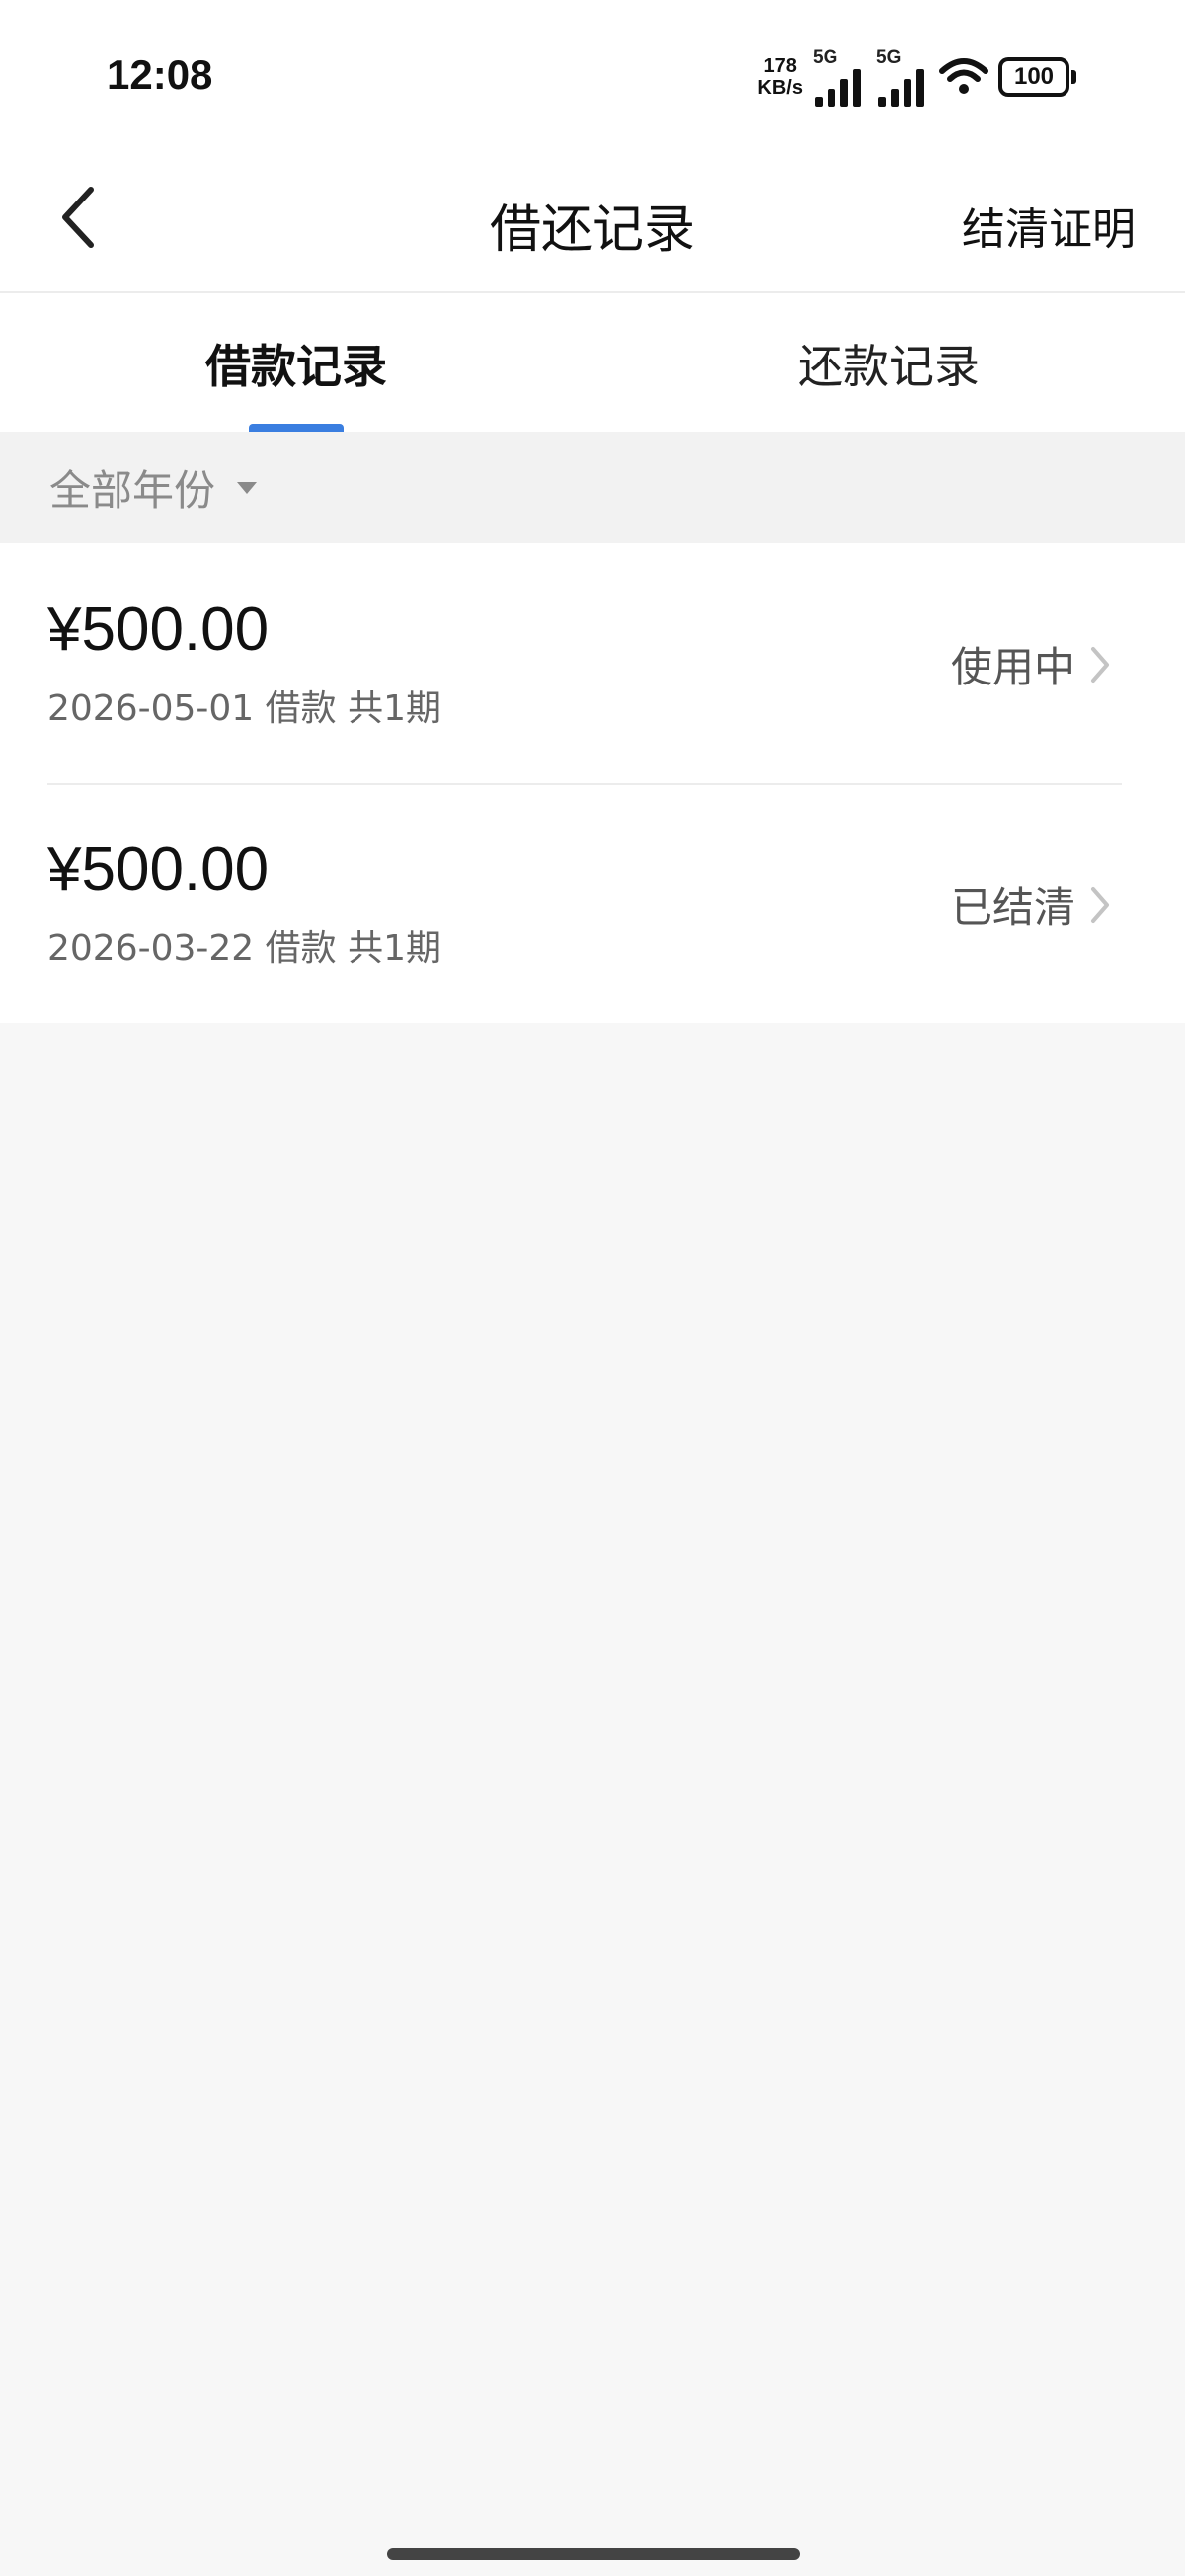 The height and width of the screenshot is (2576, 1185). I want to click on tab-bar: 借款记录 还款记录, so click(592, 362).